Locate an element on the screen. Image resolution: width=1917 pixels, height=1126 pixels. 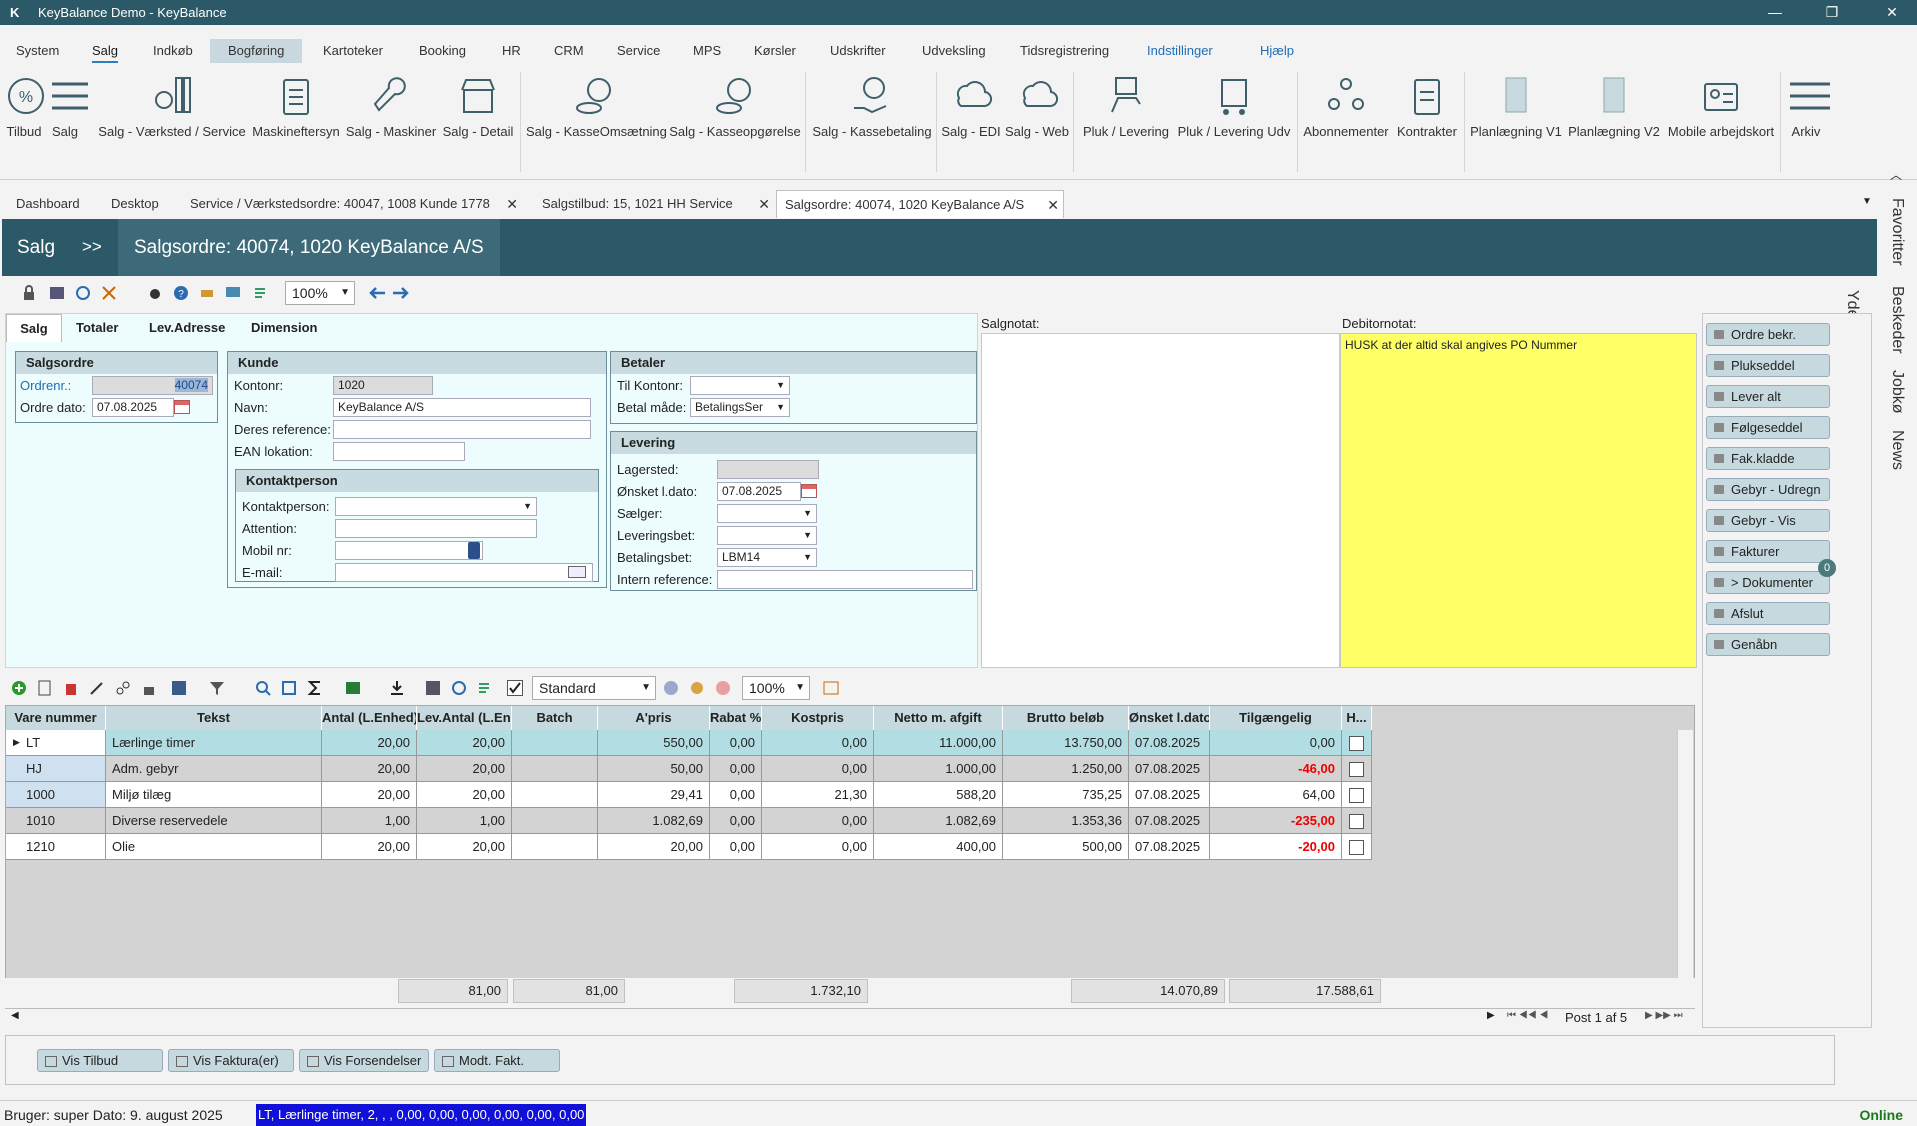
columns-icon is located at coordinates (179, 688).